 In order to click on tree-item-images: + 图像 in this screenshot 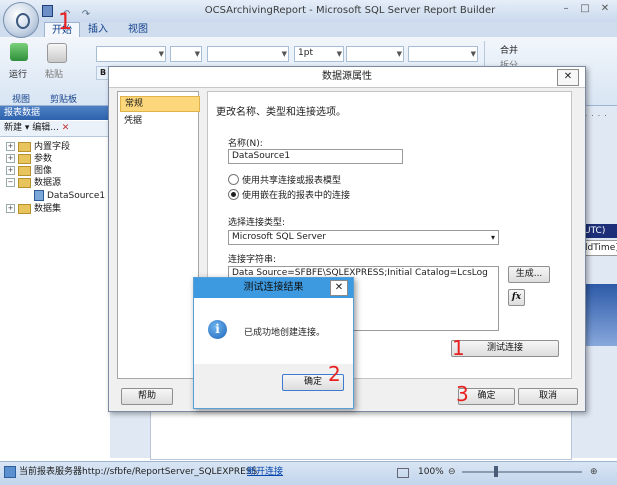, I will do `click(29, 171)`.